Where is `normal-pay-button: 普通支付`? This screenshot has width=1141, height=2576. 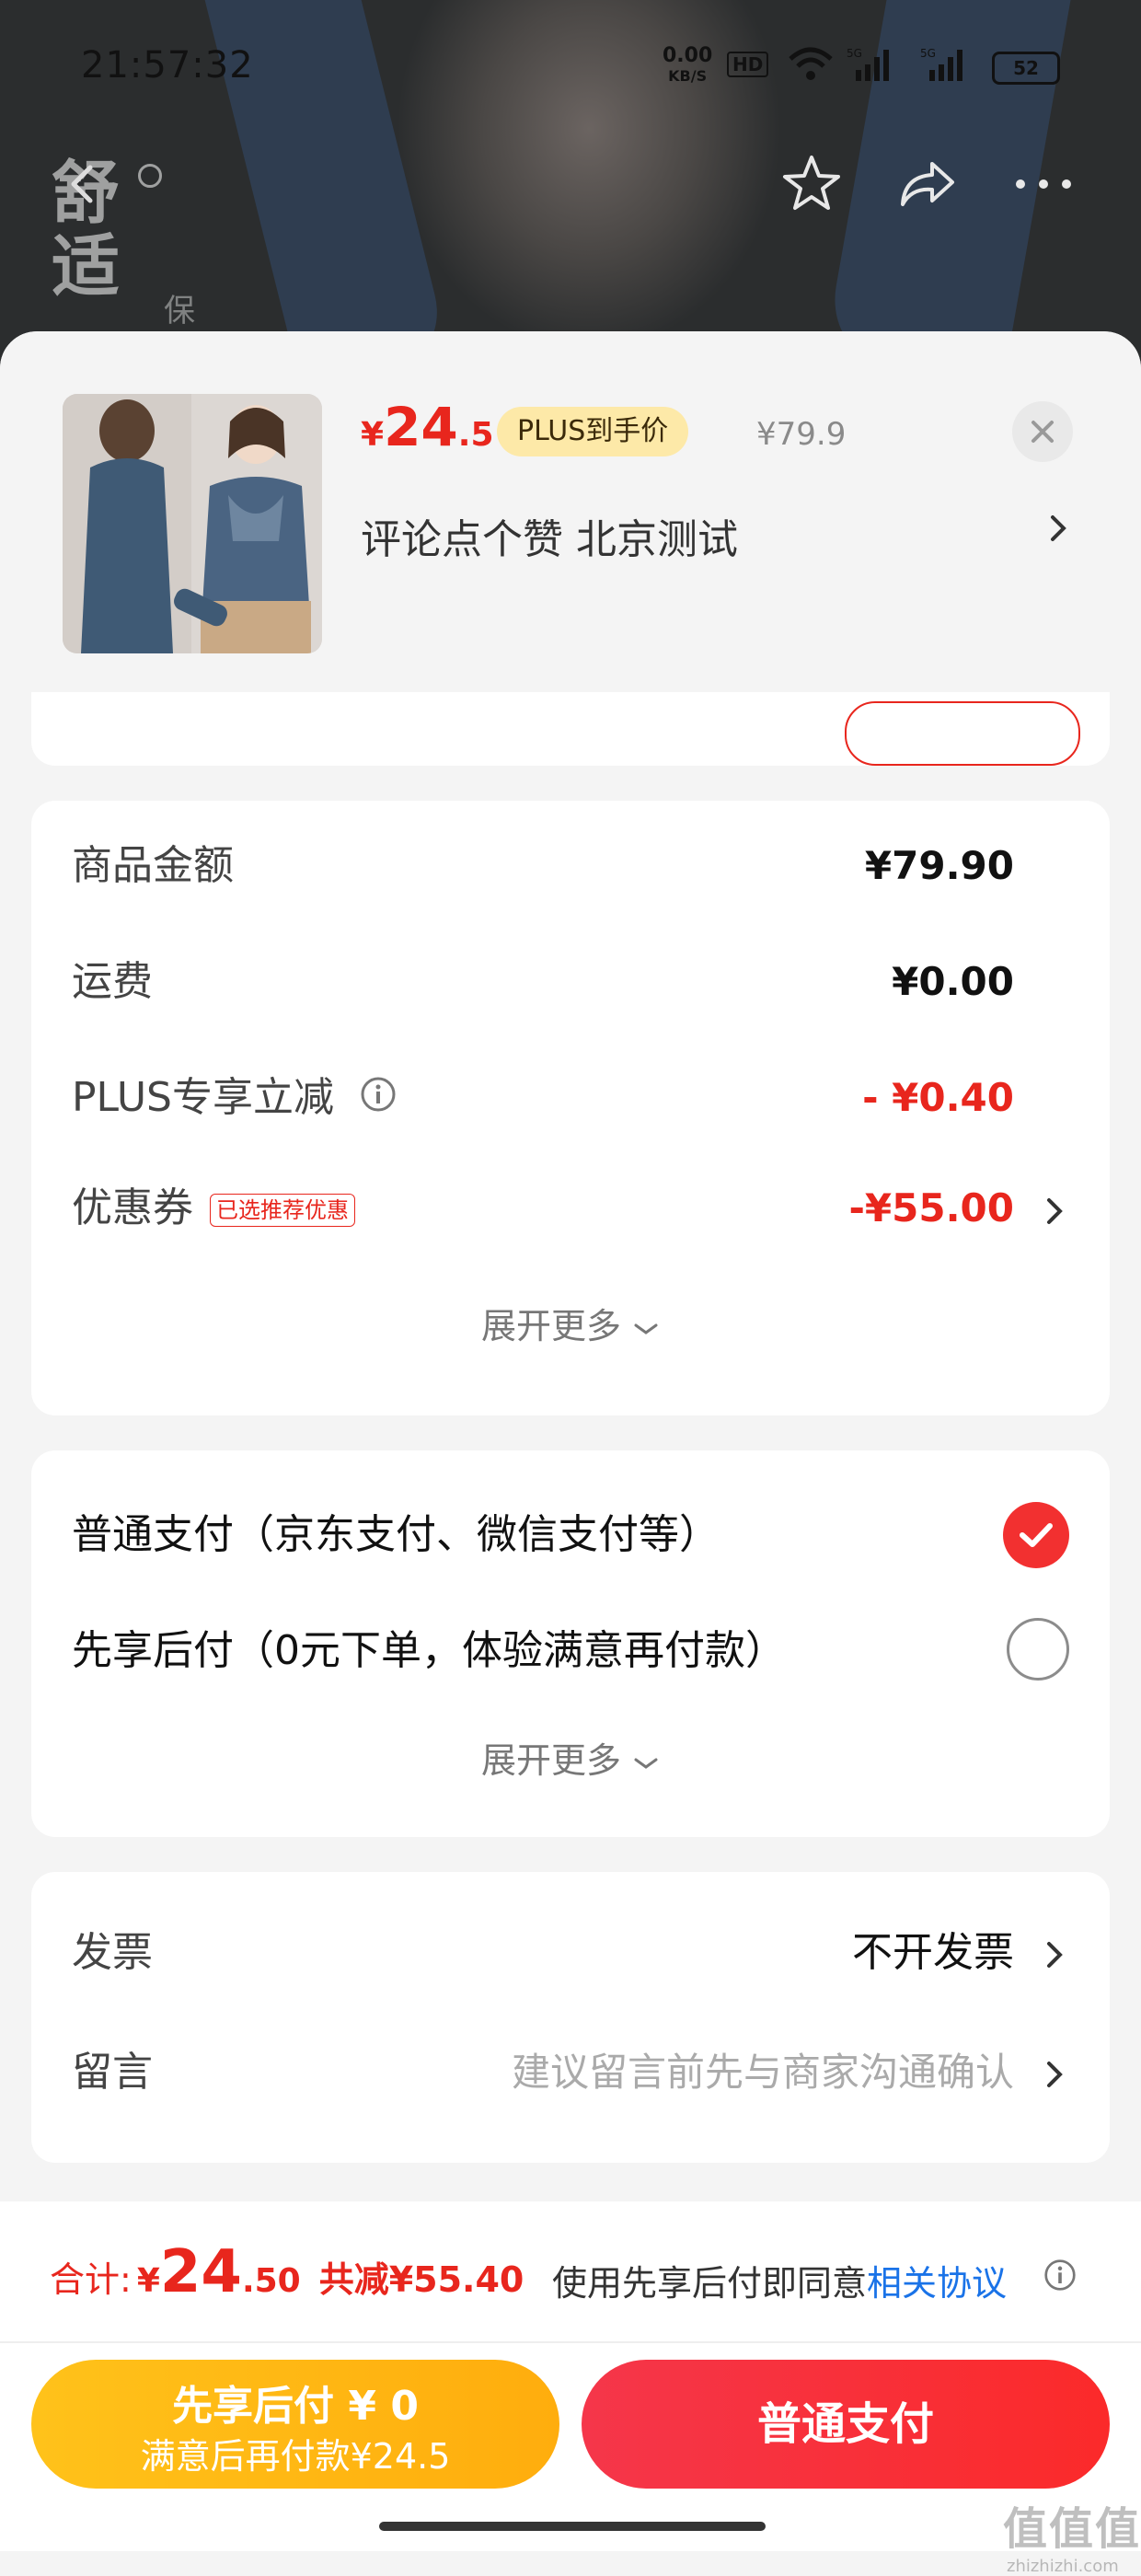
normal-pay-button: 普通支付 is located at coordinates (846, 2424).